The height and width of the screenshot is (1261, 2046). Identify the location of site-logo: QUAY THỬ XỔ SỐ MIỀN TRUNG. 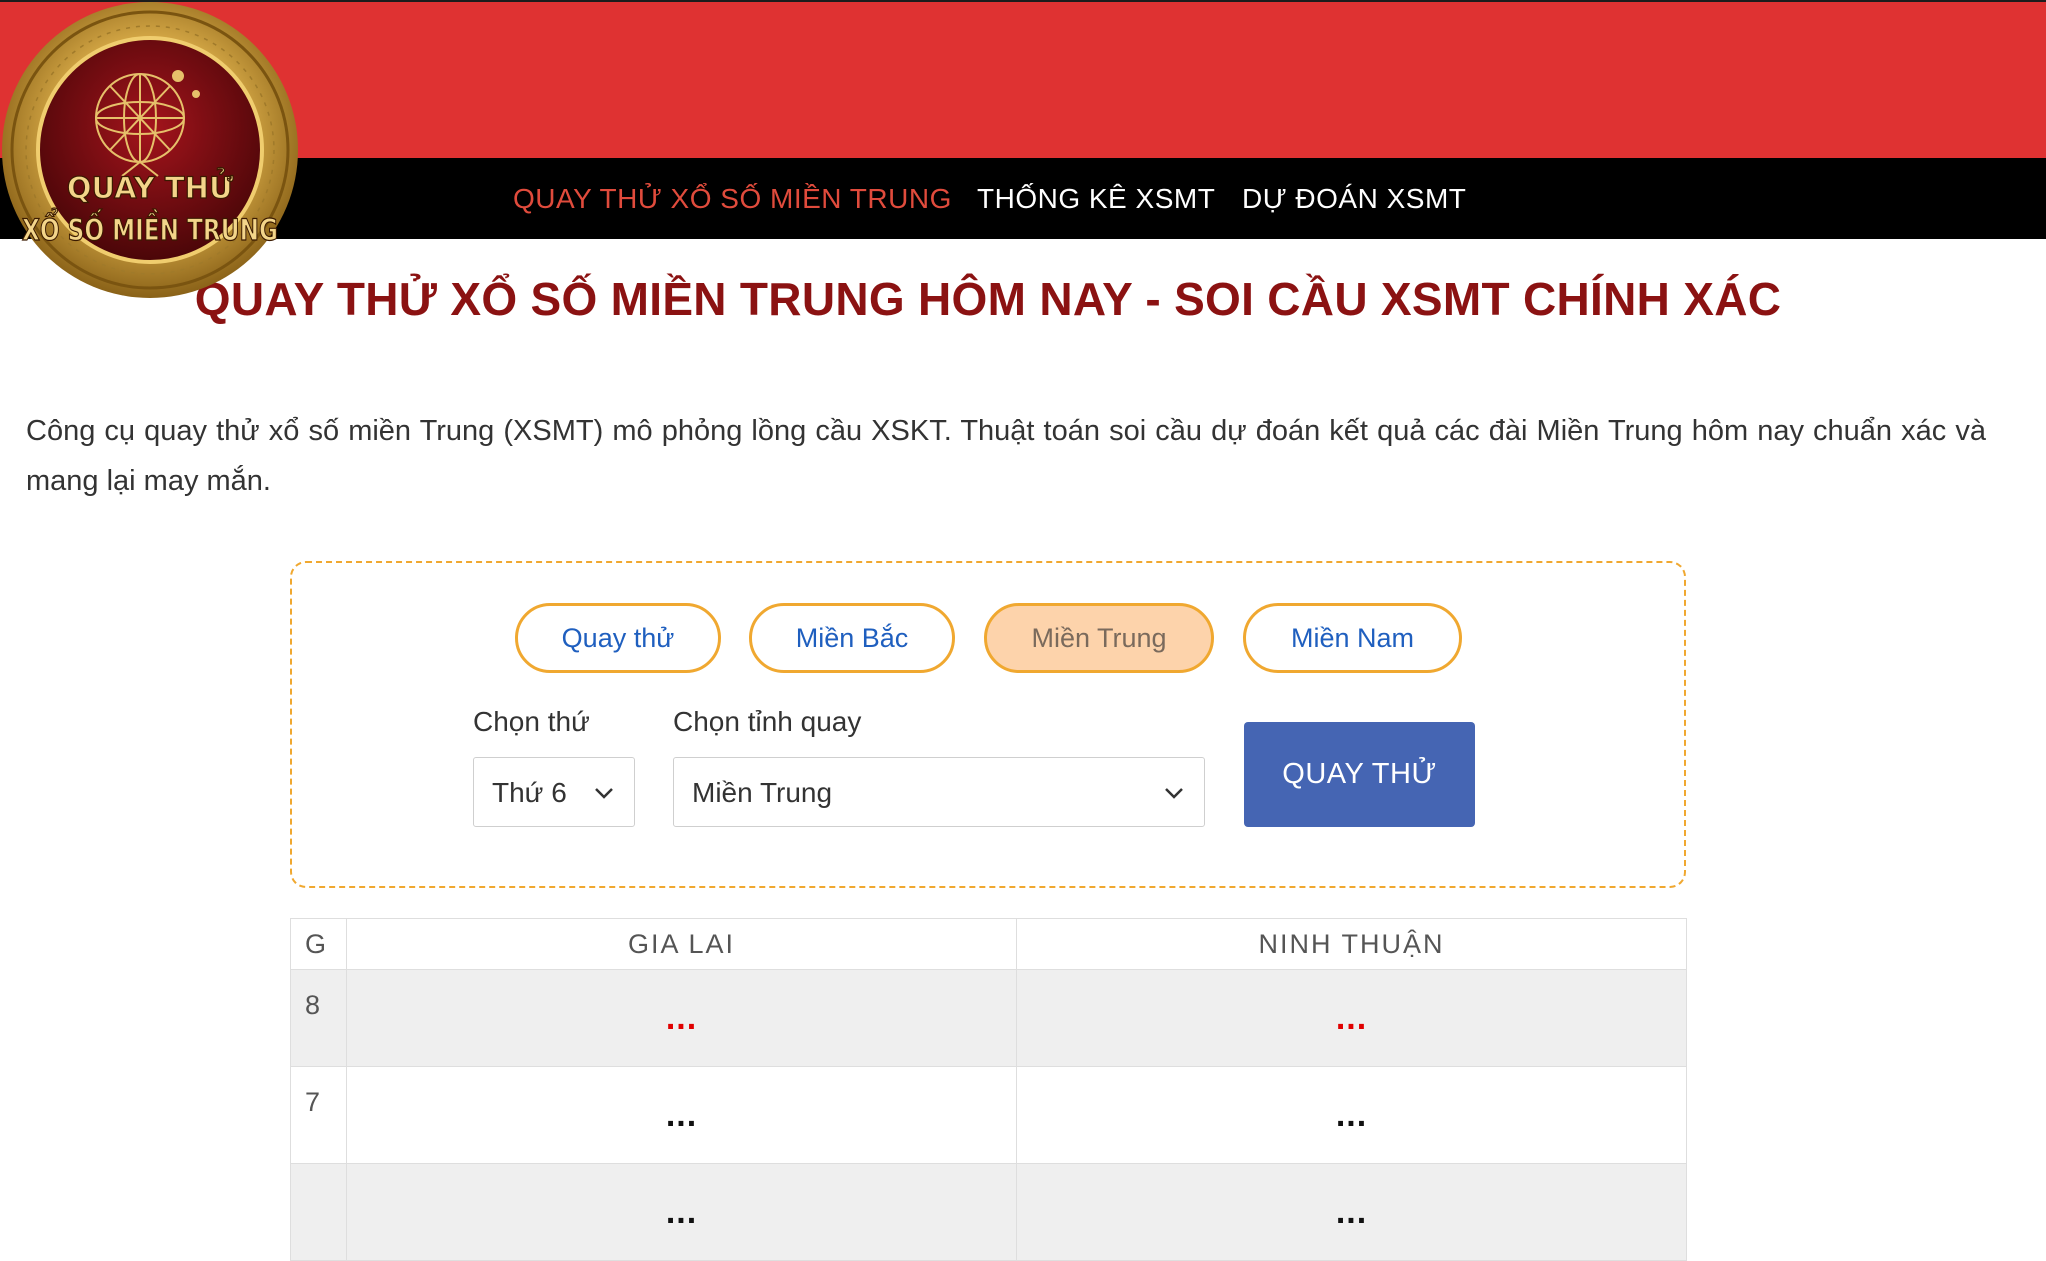
(150, 150).